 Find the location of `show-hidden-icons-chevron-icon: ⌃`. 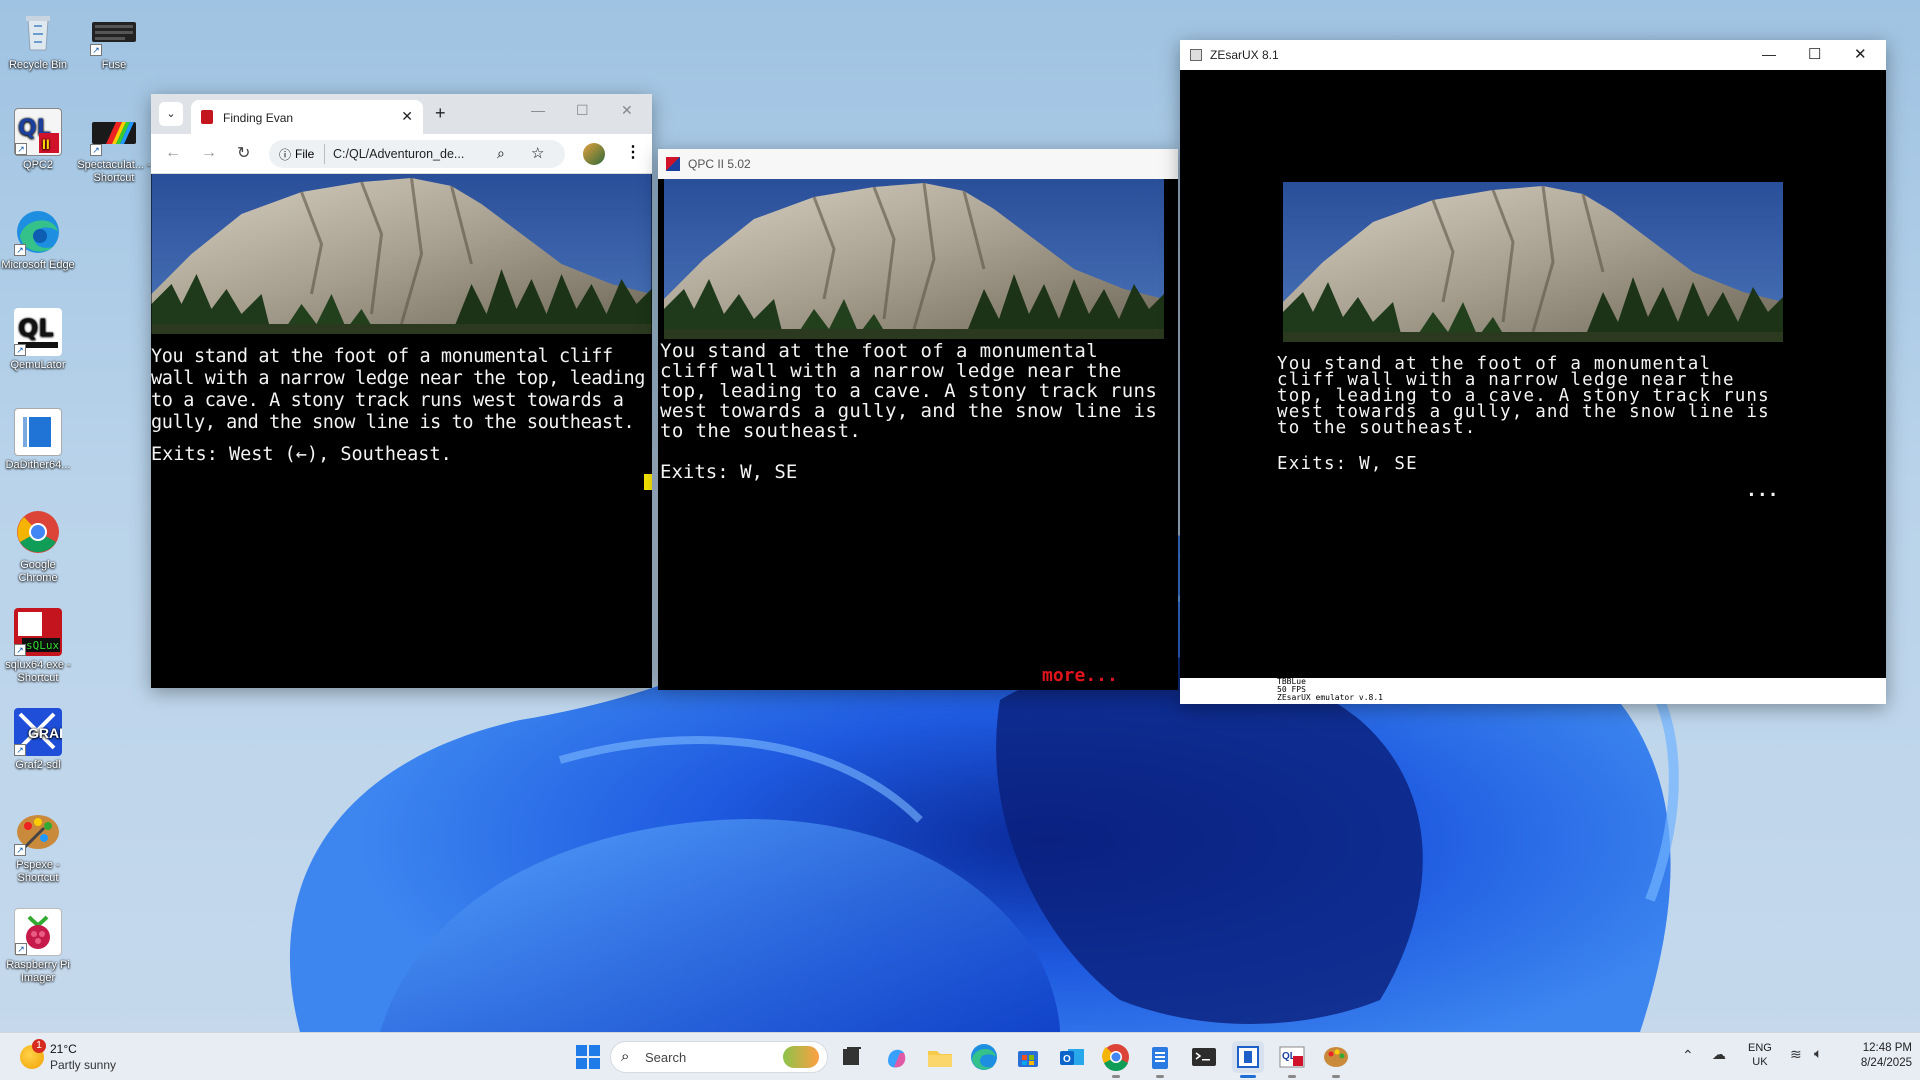

show-hidden-icons-chevron-icon: ⌃ is located at coordinates (1688, 1055).